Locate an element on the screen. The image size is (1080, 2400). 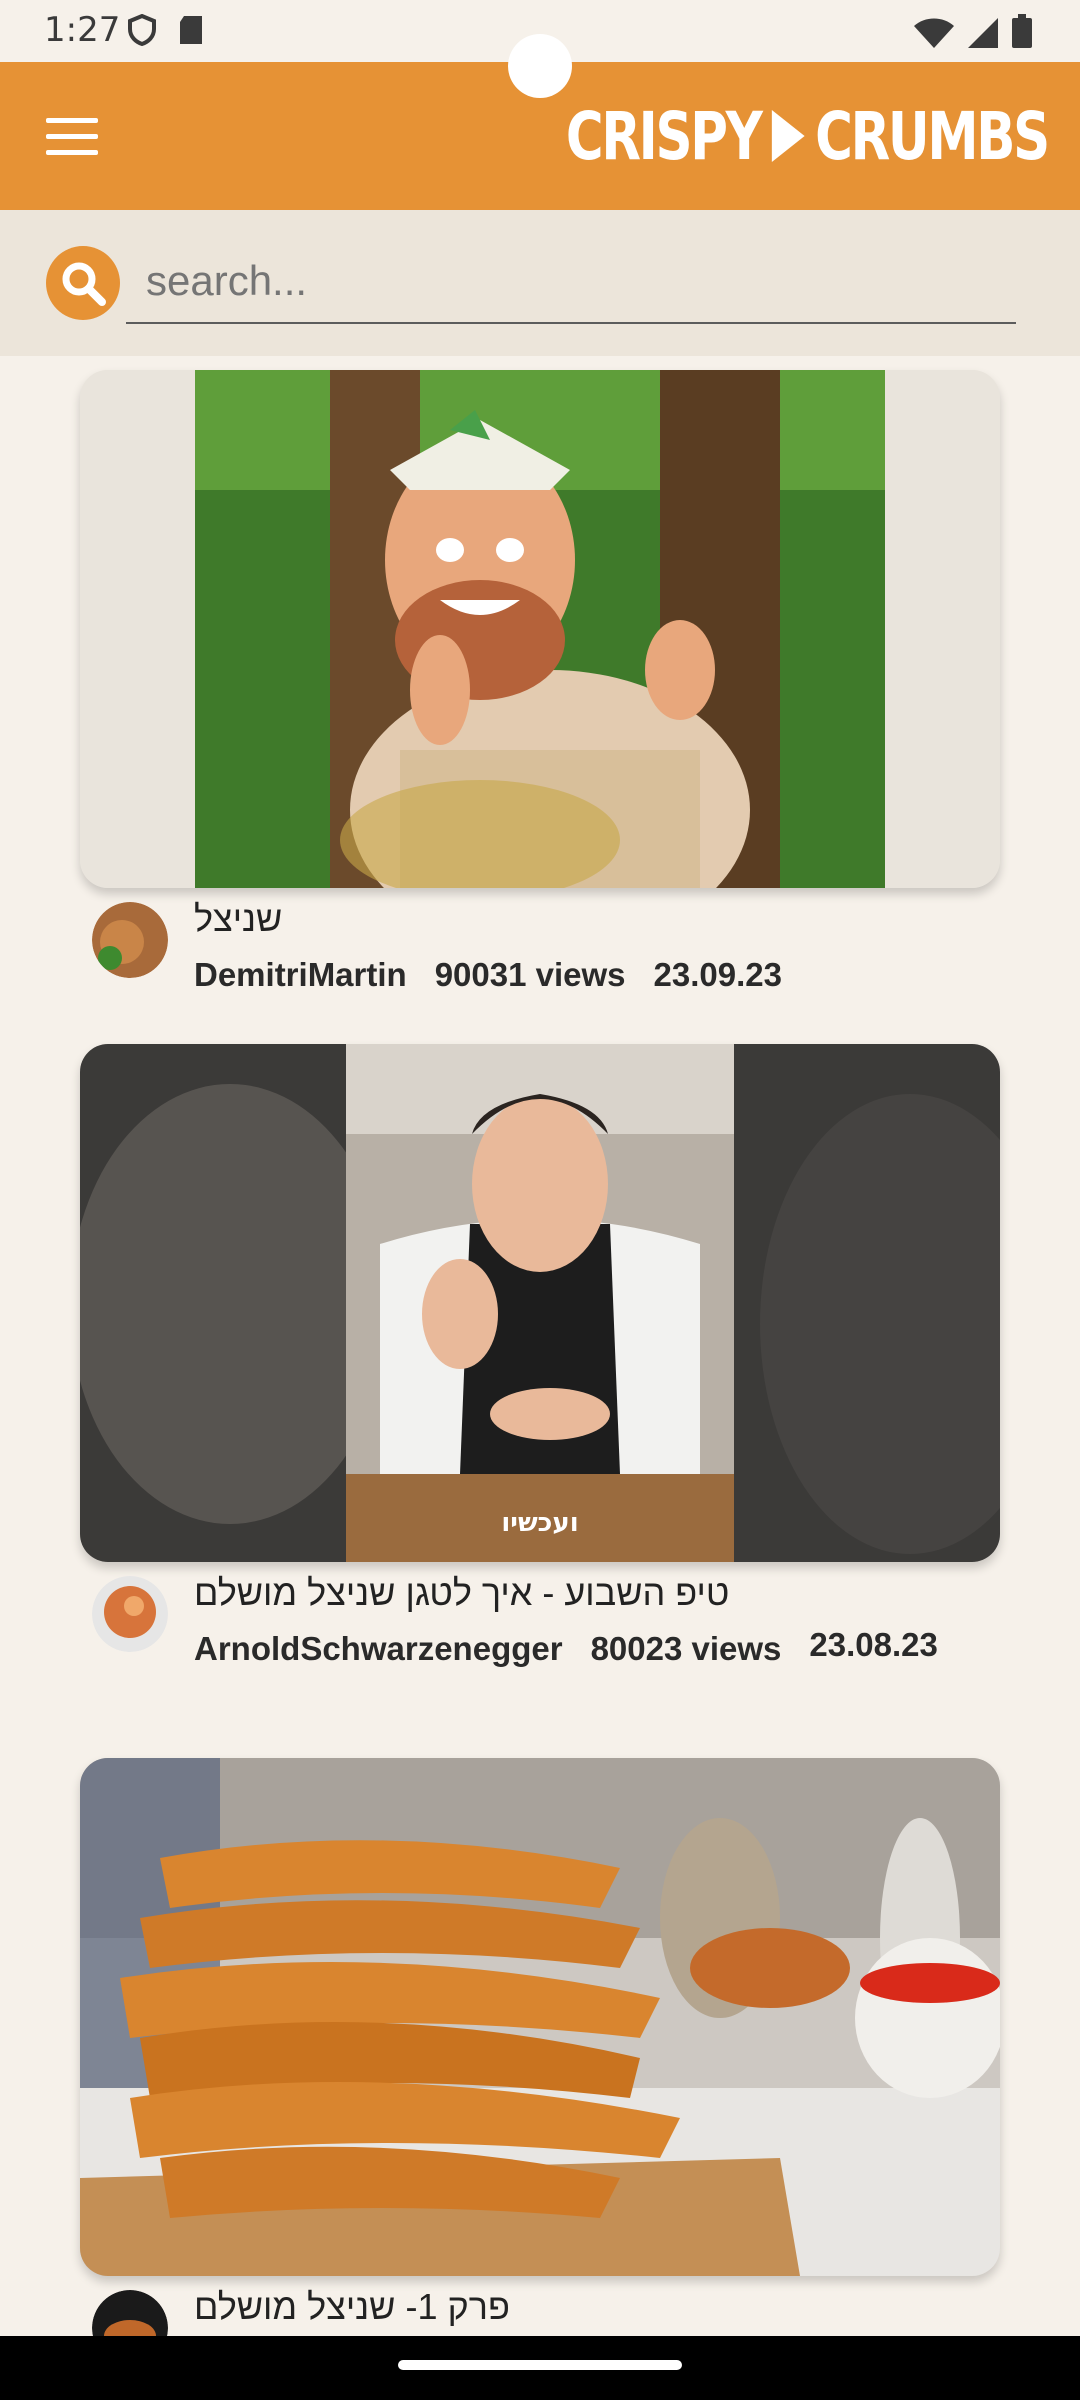
logo-text-left: CRISPY is located at coordinates (664, 136).